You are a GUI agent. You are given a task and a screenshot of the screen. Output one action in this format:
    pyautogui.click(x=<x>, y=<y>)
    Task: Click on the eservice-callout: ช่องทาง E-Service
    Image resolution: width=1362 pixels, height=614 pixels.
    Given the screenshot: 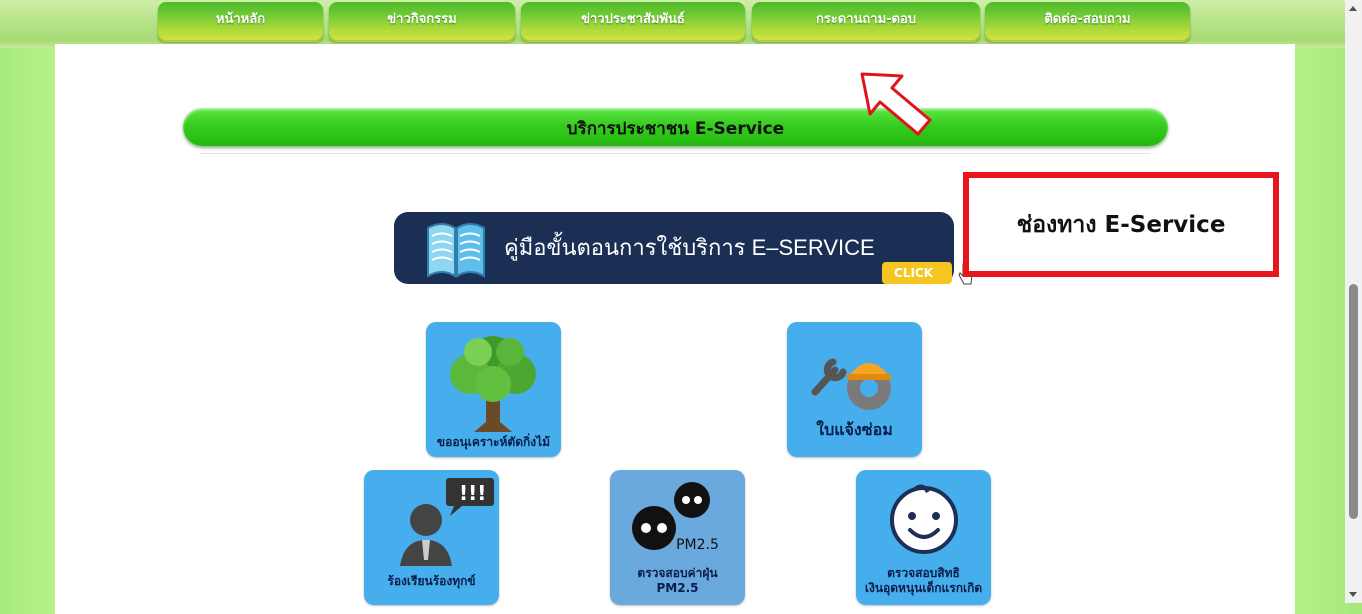 What is the action you would take?
    pyautogui.click(x=1121, y=224)
    